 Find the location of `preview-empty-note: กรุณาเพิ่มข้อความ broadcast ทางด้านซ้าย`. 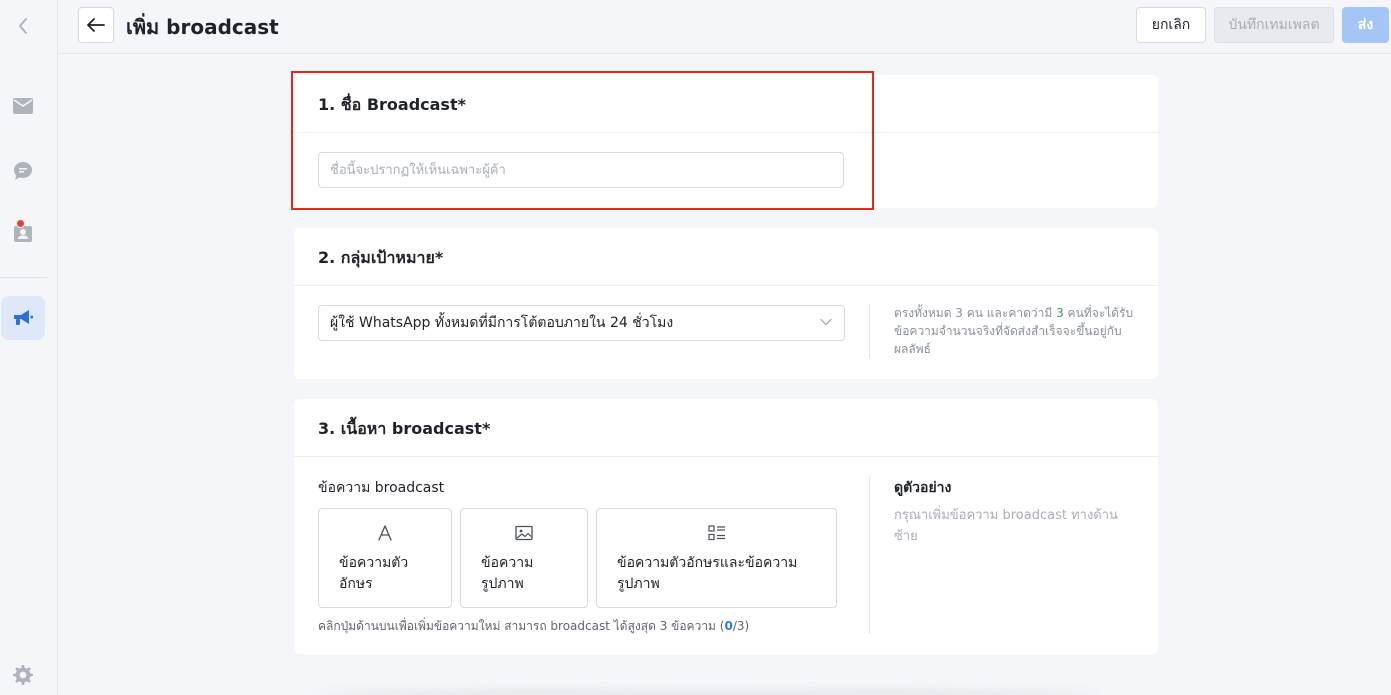

preview-empty-note: กรุณาเพิ่มข้อความ broadcast ทางด้านซ้าย is located at coordinates (1006, 526).